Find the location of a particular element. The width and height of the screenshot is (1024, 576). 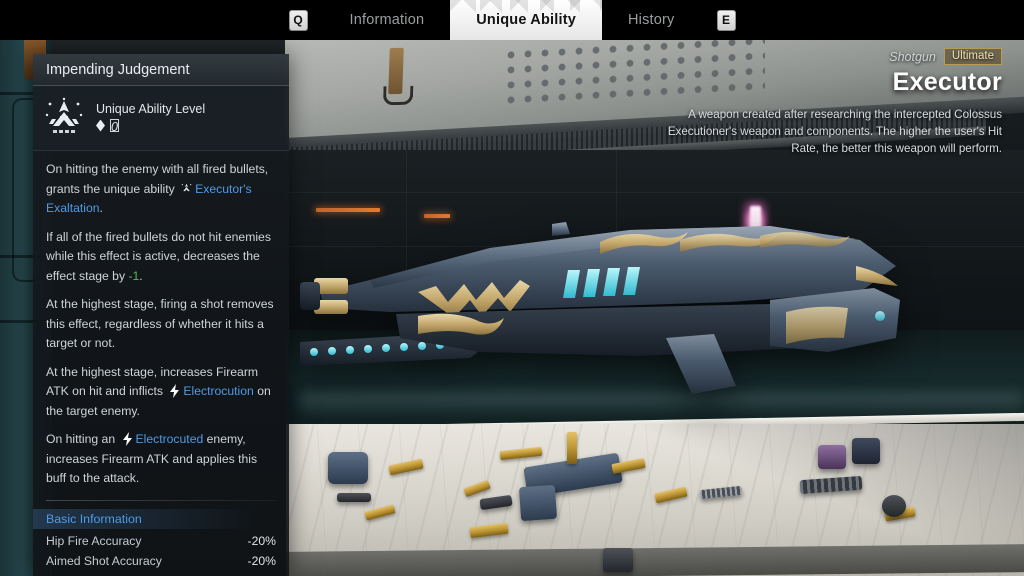

prop-barrel is located at coordinates (354, 497).